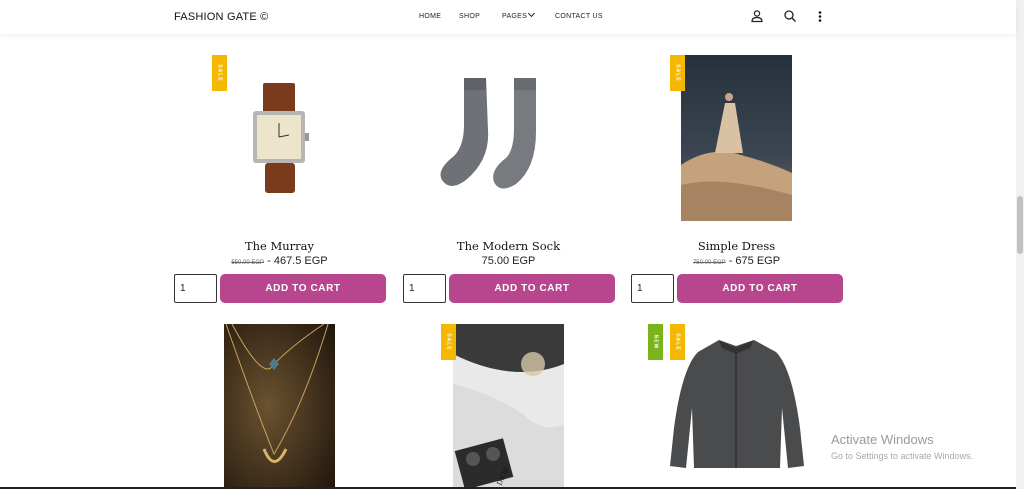 The width and height of the screenshot is (1024, 489). I want to click on new-badge: NEW, so click(655, 342).